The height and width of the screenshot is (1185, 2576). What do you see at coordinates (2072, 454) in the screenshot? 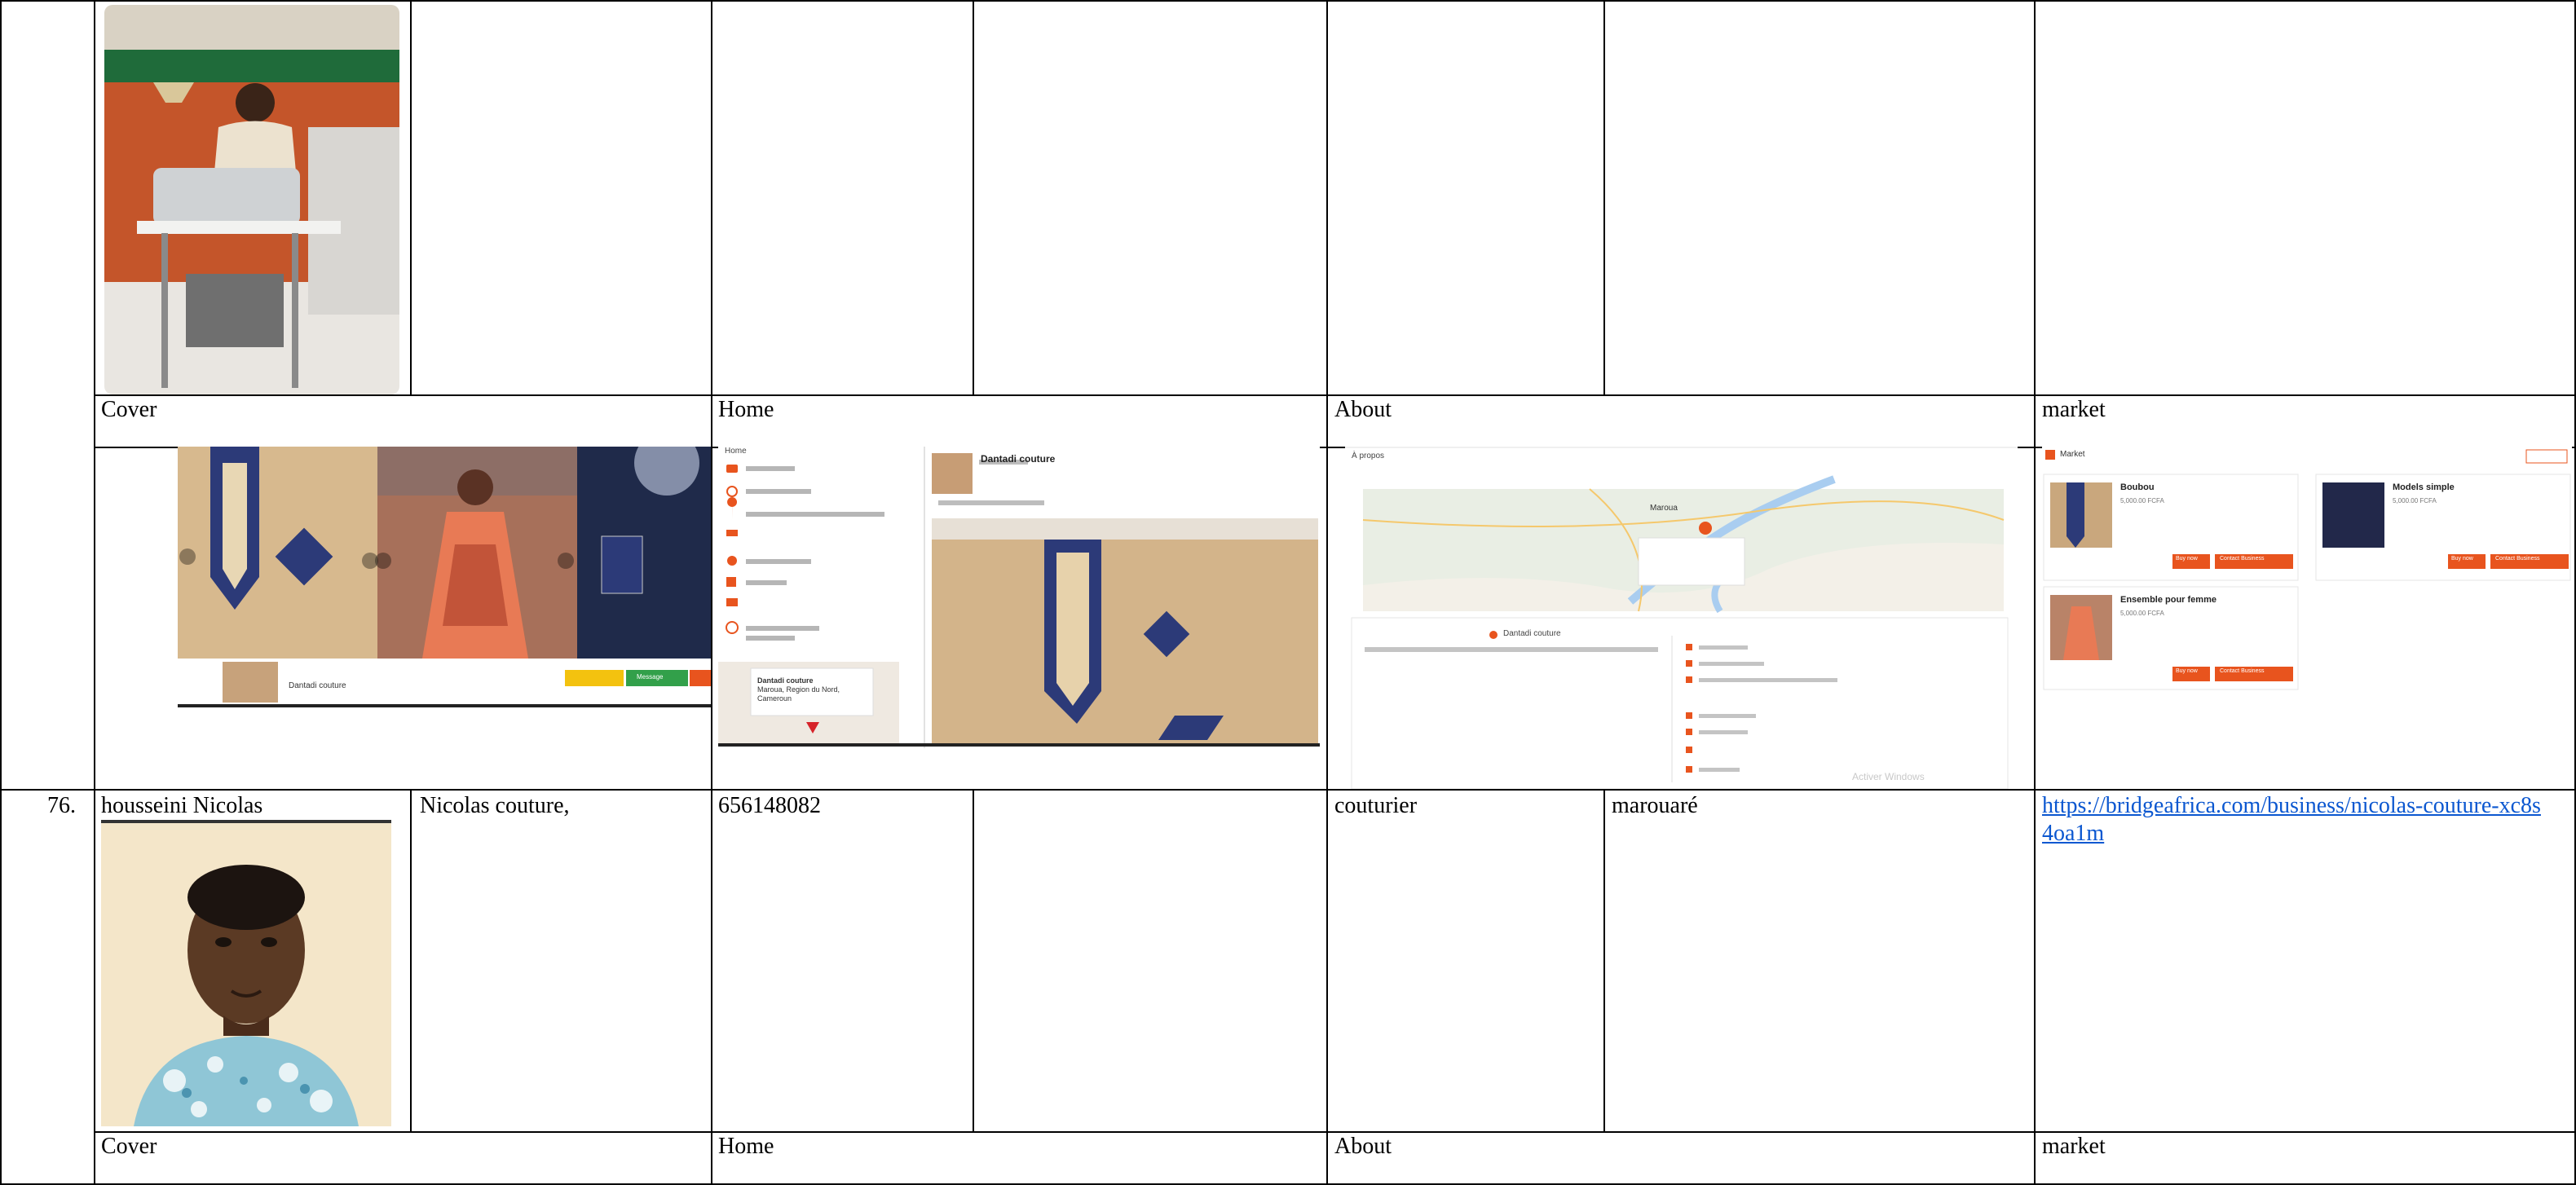
I see `market-header: Market` at bounding box center [2072, 454].